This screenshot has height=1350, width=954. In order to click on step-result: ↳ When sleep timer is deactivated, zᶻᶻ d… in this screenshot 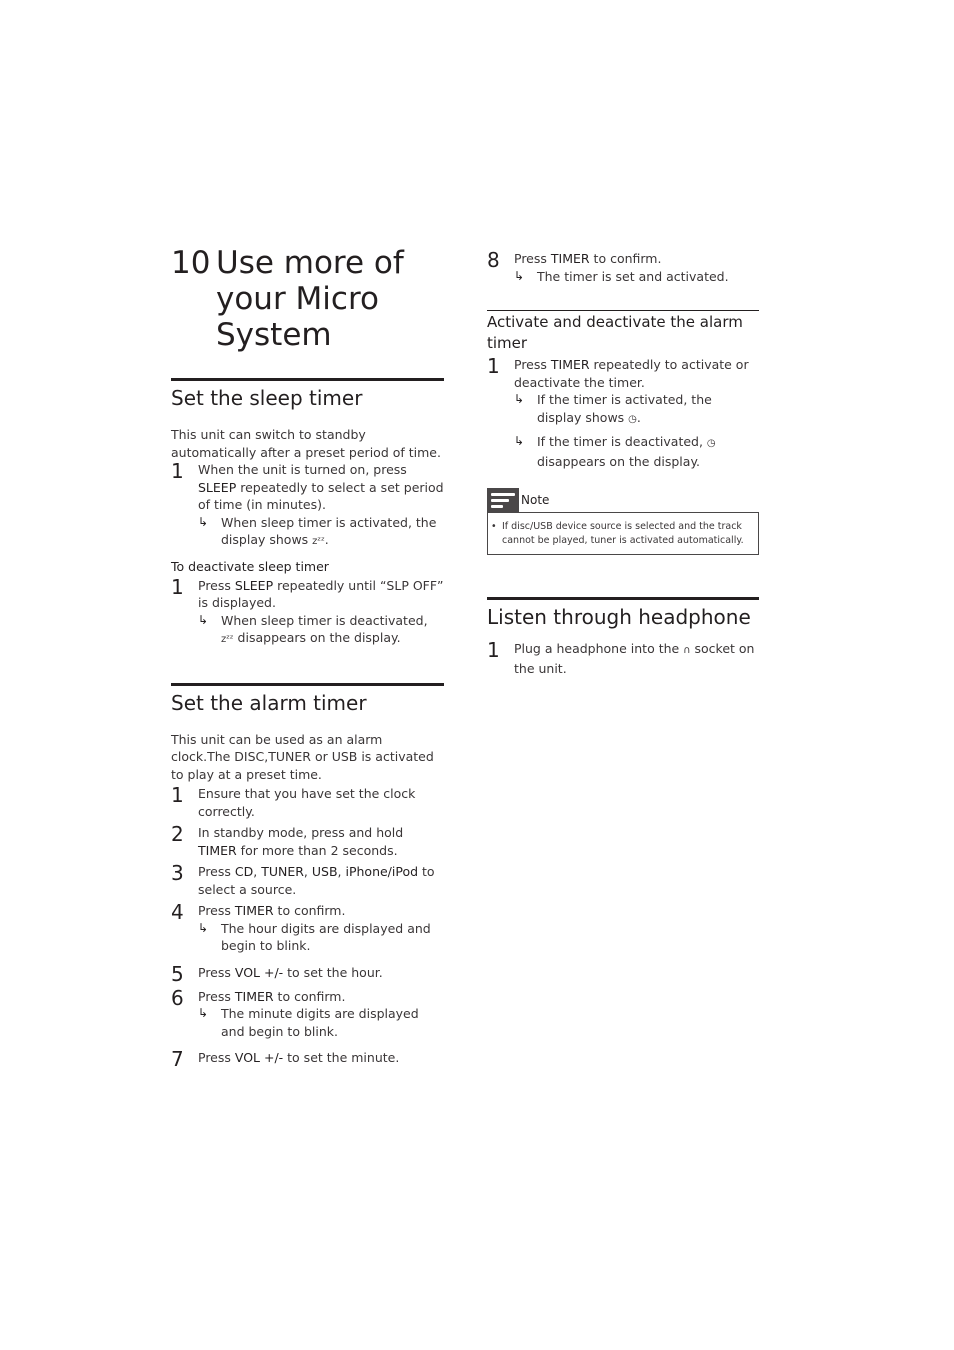, I will do `click(321, 630)`.